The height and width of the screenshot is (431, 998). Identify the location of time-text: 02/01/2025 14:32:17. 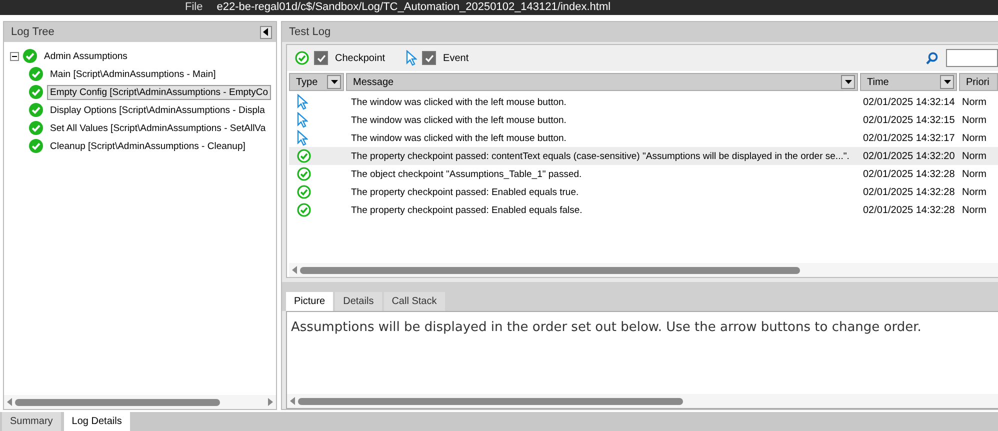
(909, 138).